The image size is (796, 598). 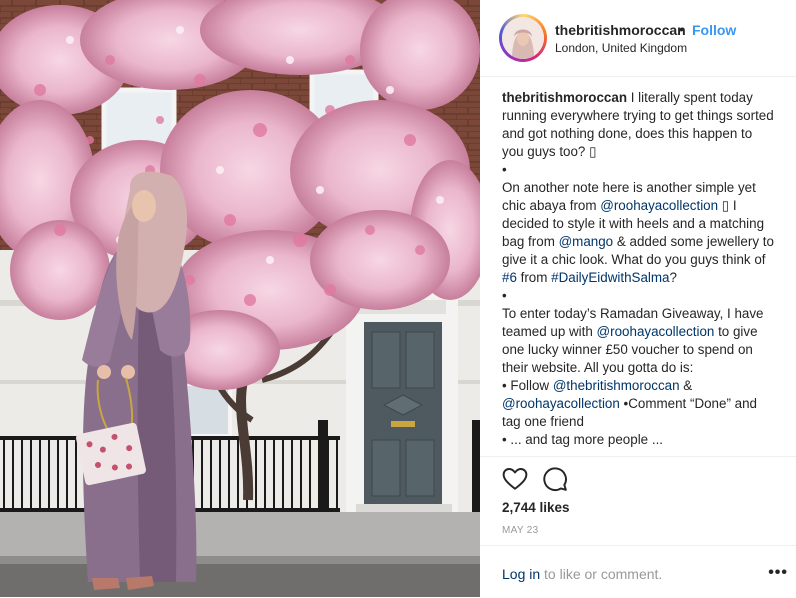 What do you see at coordinates (536, 507) in the screenshot?
I see `likes-count: 2,744 likes` at bounding box center [536, 507].